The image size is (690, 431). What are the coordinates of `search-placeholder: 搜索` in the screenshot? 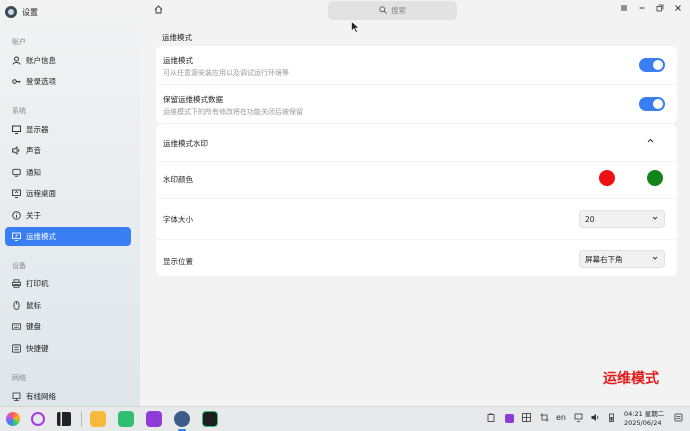 It's located at (398, 10).